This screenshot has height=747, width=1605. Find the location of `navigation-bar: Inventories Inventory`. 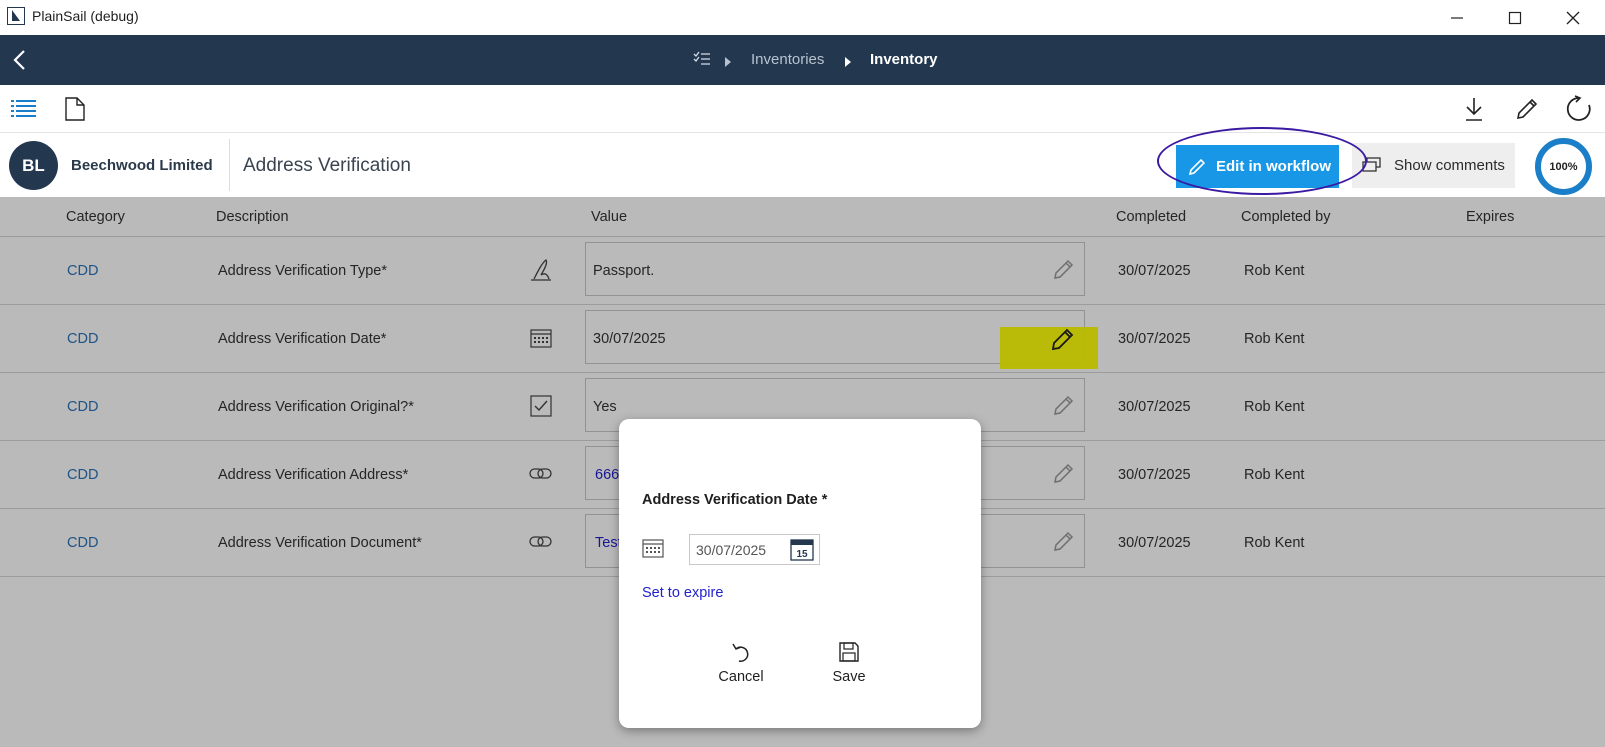

navigation-bar: Inventories Inventory is located at coordinates (802, 60).